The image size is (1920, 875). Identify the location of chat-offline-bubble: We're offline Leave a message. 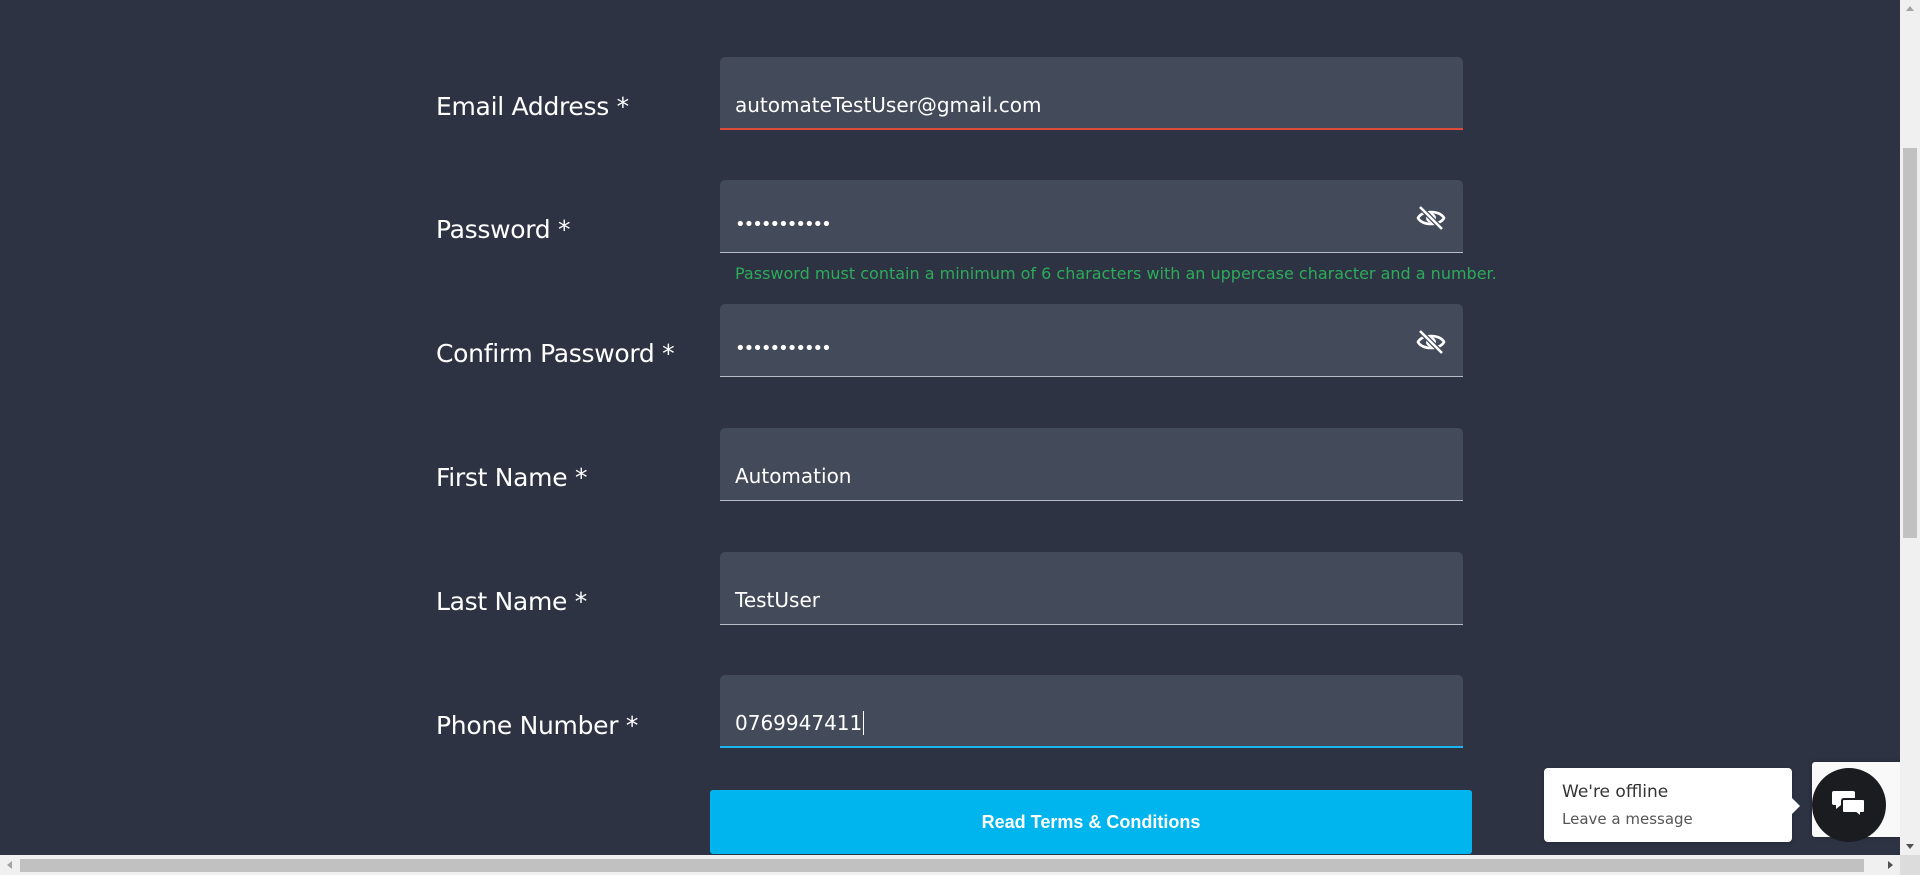
(1672, 805).